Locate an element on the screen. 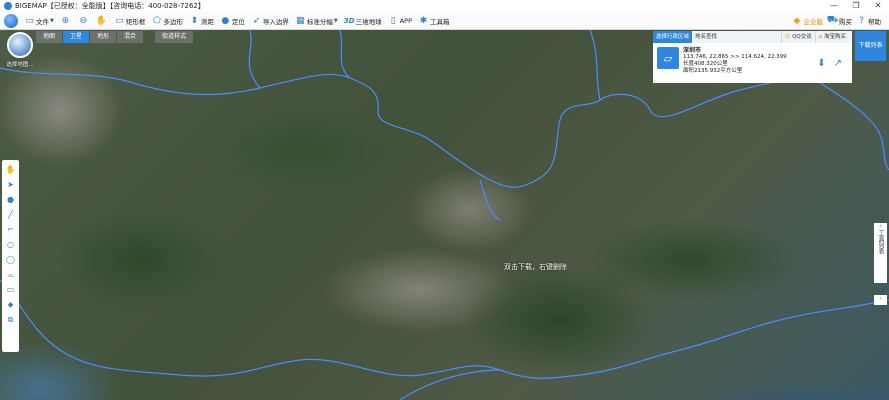 The width and height of the screenshot is (889, 400). tab-place-search: 地名查找 is located at coordinates (706, 37).